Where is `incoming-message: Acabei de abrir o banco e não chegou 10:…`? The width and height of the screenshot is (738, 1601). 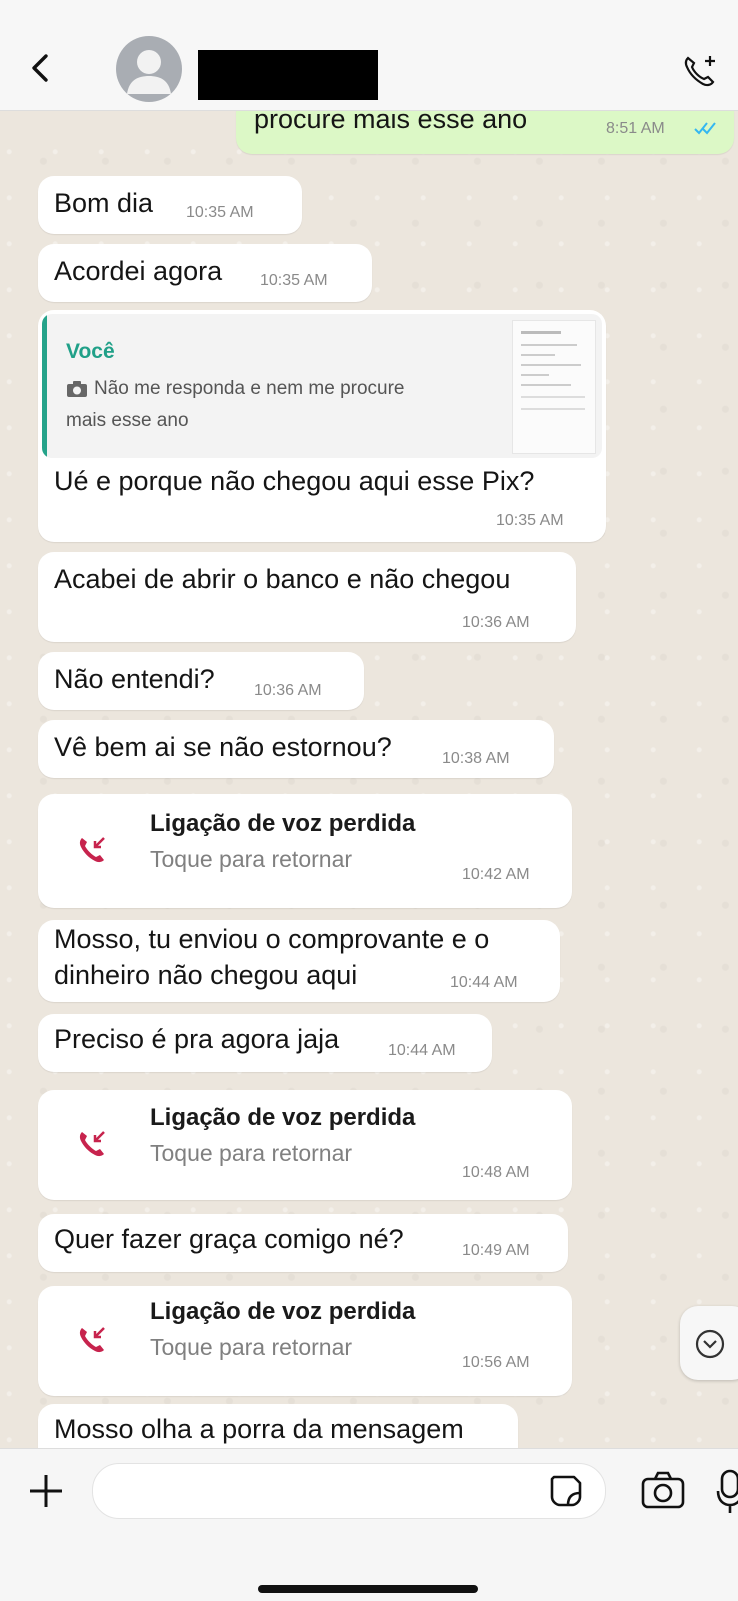
incoming-message: Acabei de abrir o banco e não chegou 10:… is located at coordinates (307, 597).